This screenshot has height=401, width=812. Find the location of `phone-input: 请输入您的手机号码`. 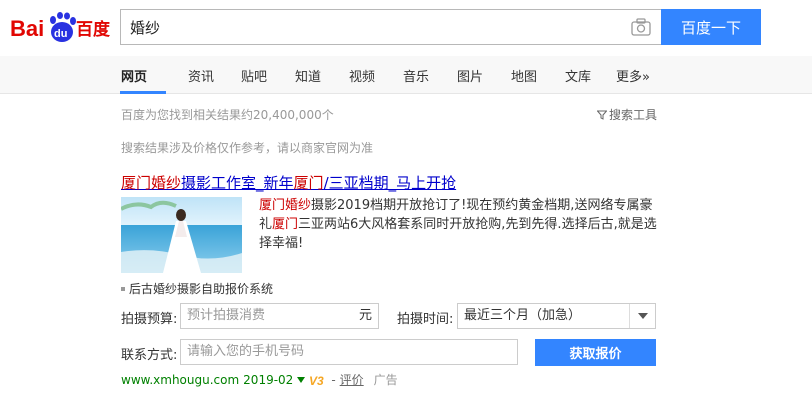

phone-input: 请输入您的手机号码 is located at coordinates (349, 352).